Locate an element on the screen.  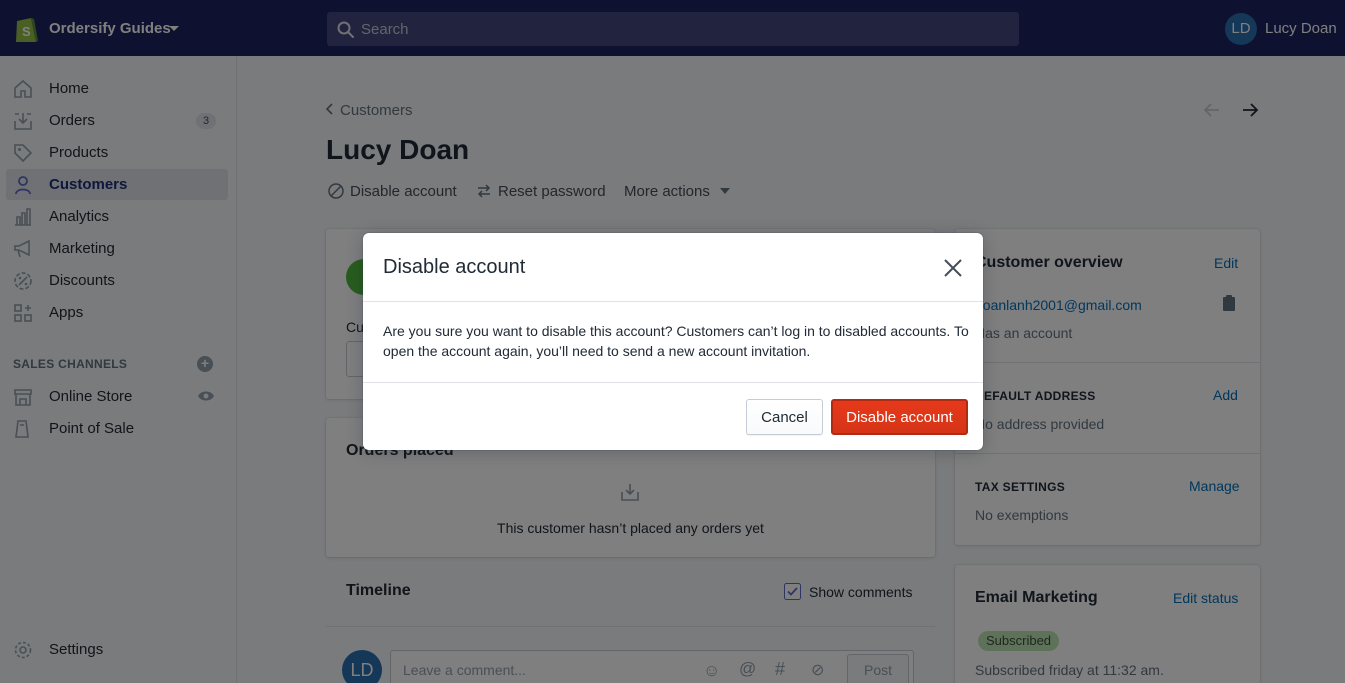
close-icon is located at coordinates (953, 268).